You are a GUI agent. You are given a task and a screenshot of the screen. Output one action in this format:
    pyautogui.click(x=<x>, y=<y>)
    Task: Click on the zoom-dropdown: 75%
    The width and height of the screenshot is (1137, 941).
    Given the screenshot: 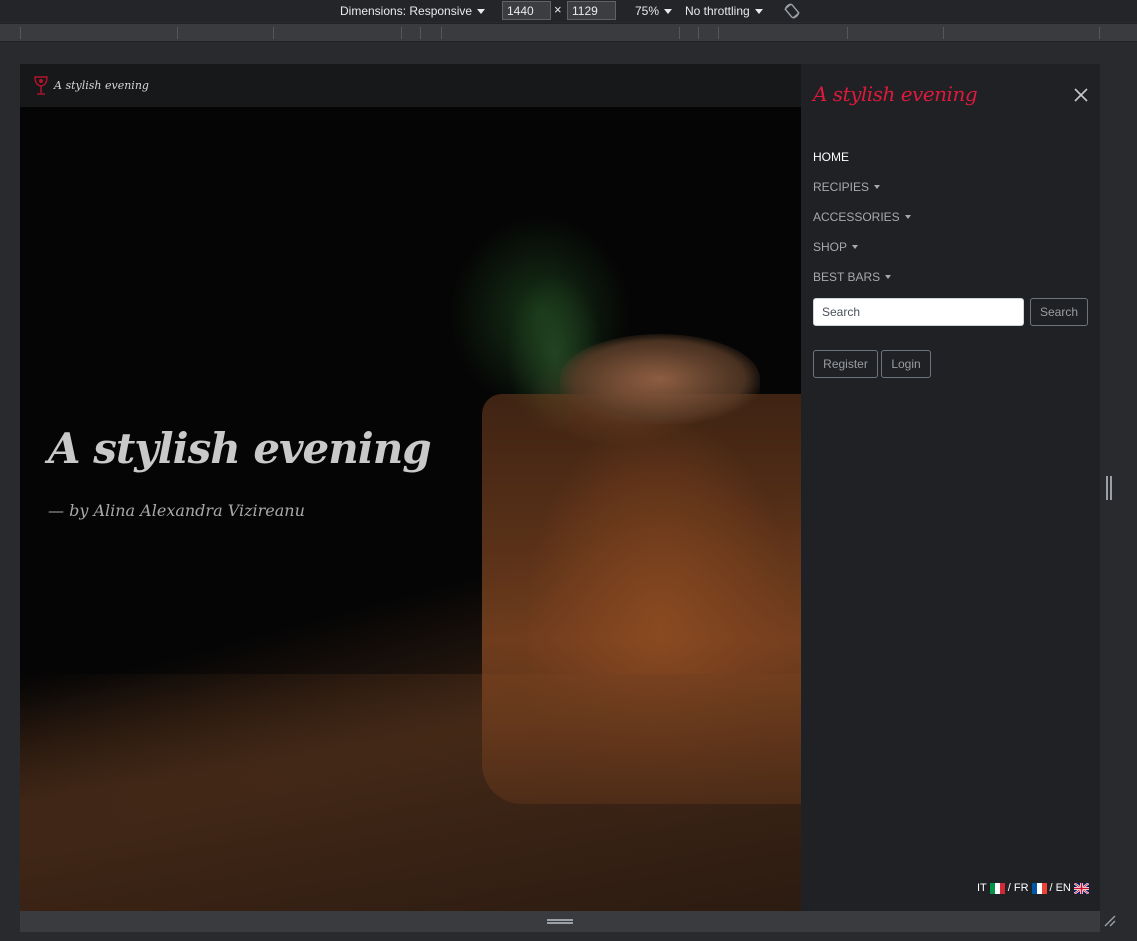 What is the action you would take?
    pyautogui.click(x=654, y=11)
    